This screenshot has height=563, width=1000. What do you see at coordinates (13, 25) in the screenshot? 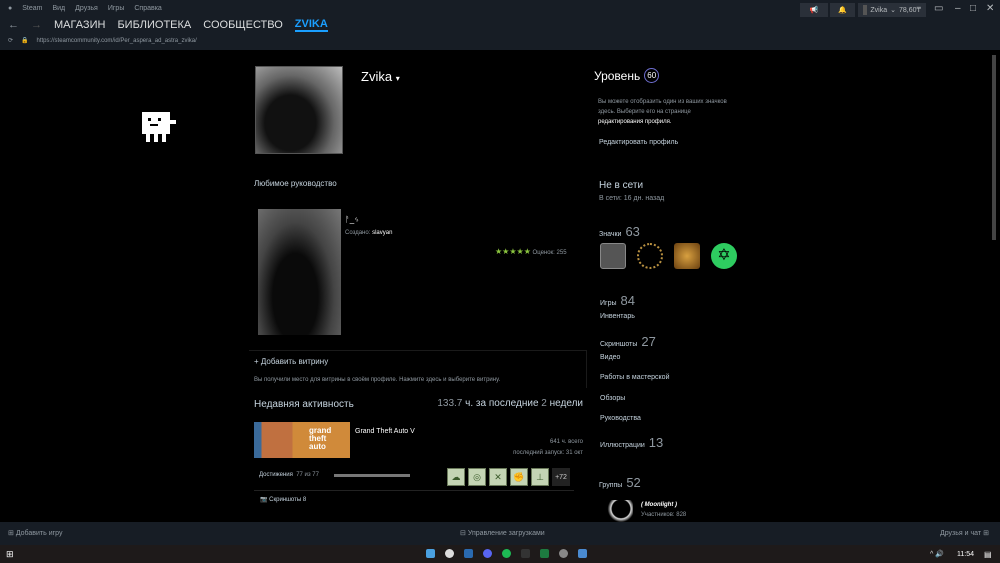
I see `back-icon: ←` at bounding box center [13, 25].